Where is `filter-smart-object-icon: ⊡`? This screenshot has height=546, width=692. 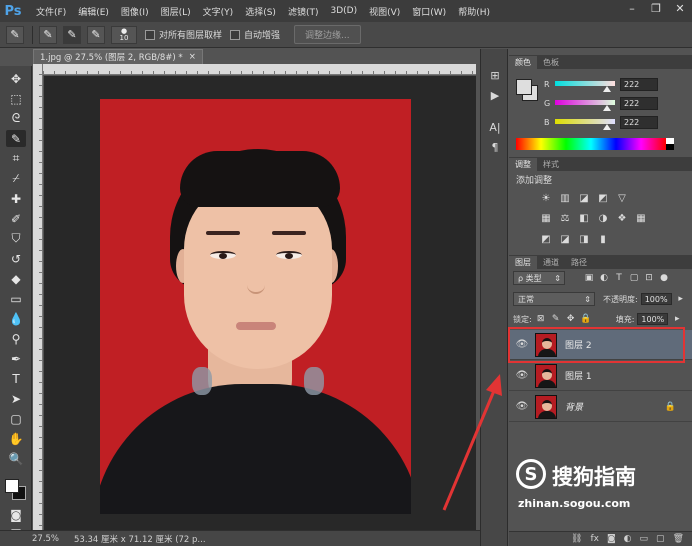 filter-smart-object-icon: ⊡ is located at coordinates (649, 278).